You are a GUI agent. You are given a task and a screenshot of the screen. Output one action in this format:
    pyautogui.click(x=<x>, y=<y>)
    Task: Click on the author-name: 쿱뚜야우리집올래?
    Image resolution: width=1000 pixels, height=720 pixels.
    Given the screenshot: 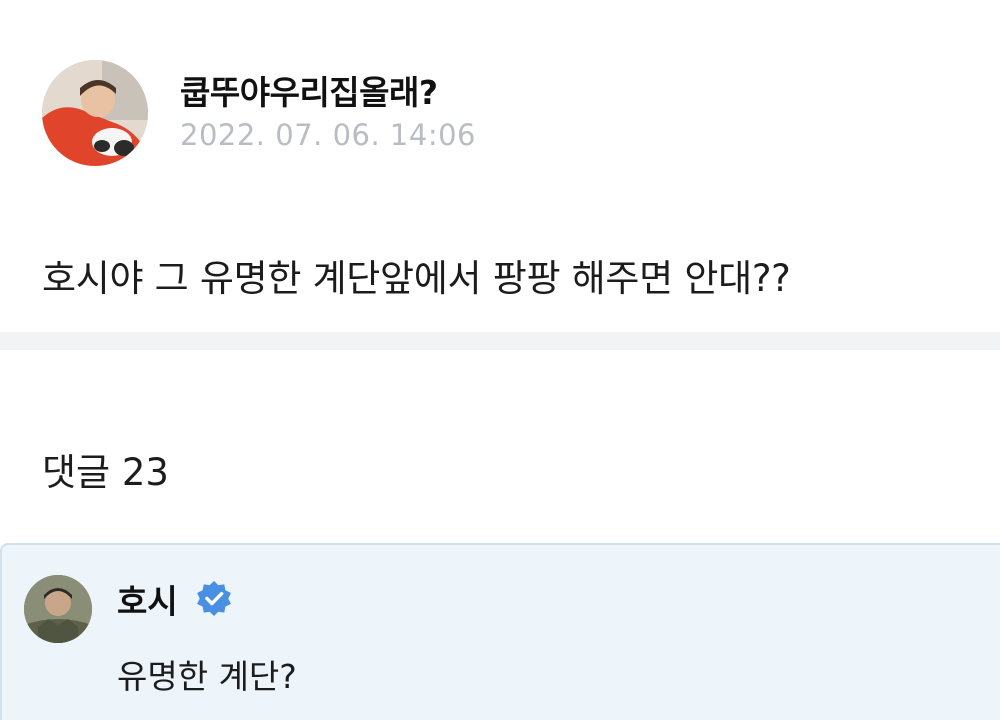 What is the action you would take?
    pyautogui.click(x=309, y=90)
    